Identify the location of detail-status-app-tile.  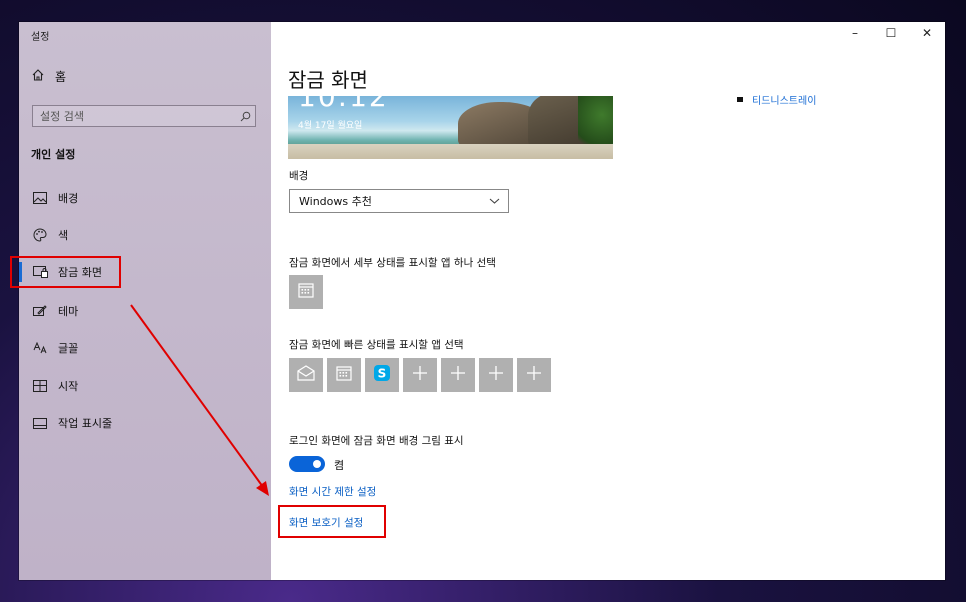
(306, 292).